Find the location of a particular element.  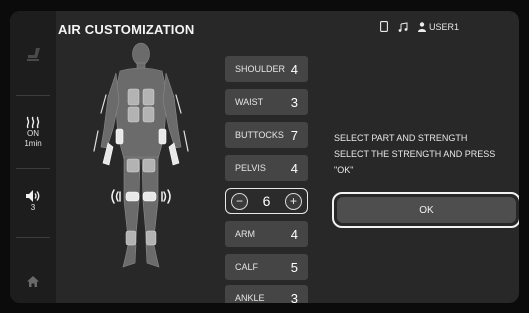

increase-button: + is located at coordinates (293, 201).